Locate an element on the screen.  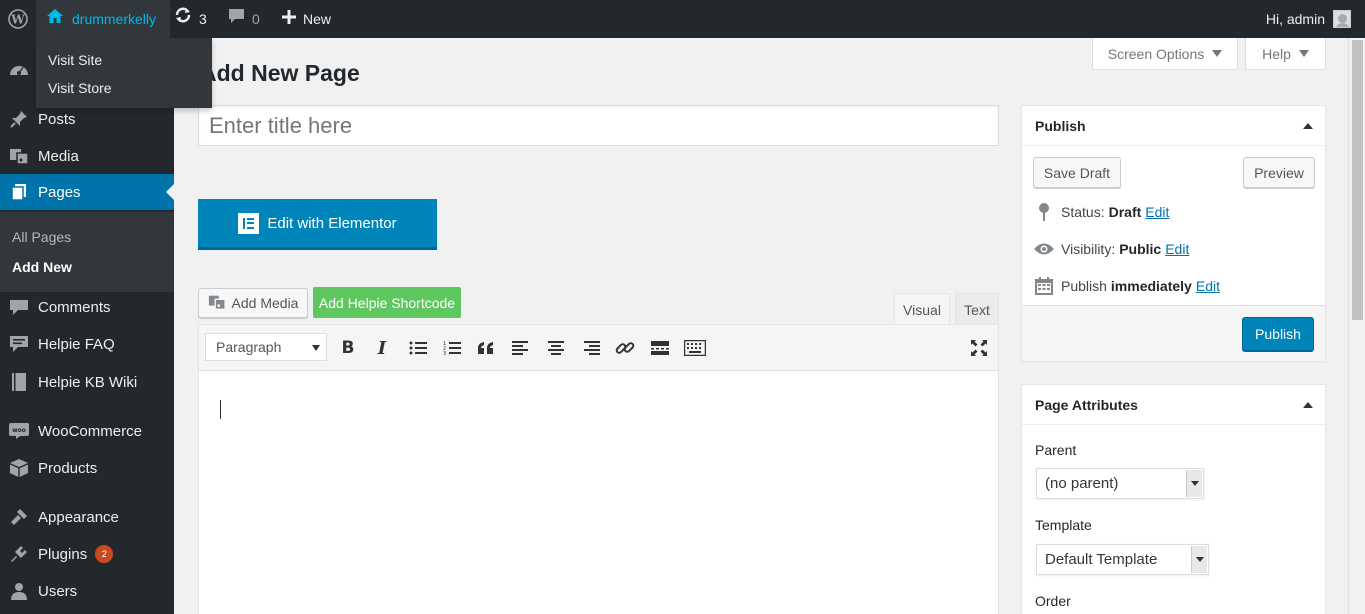
comments-menu: 0 is located at coordinates (244, 19).